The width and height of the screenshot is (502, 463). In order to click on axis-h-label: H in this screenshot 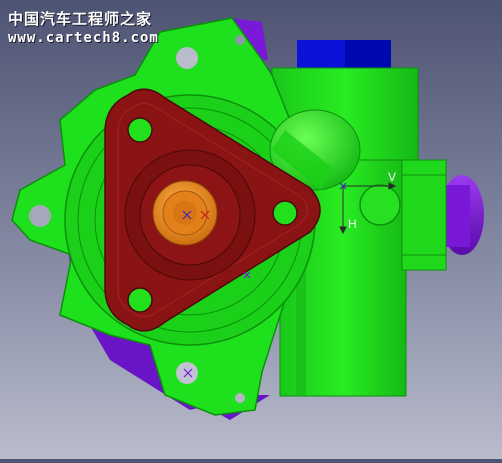, I will do `click(352, 224)`.